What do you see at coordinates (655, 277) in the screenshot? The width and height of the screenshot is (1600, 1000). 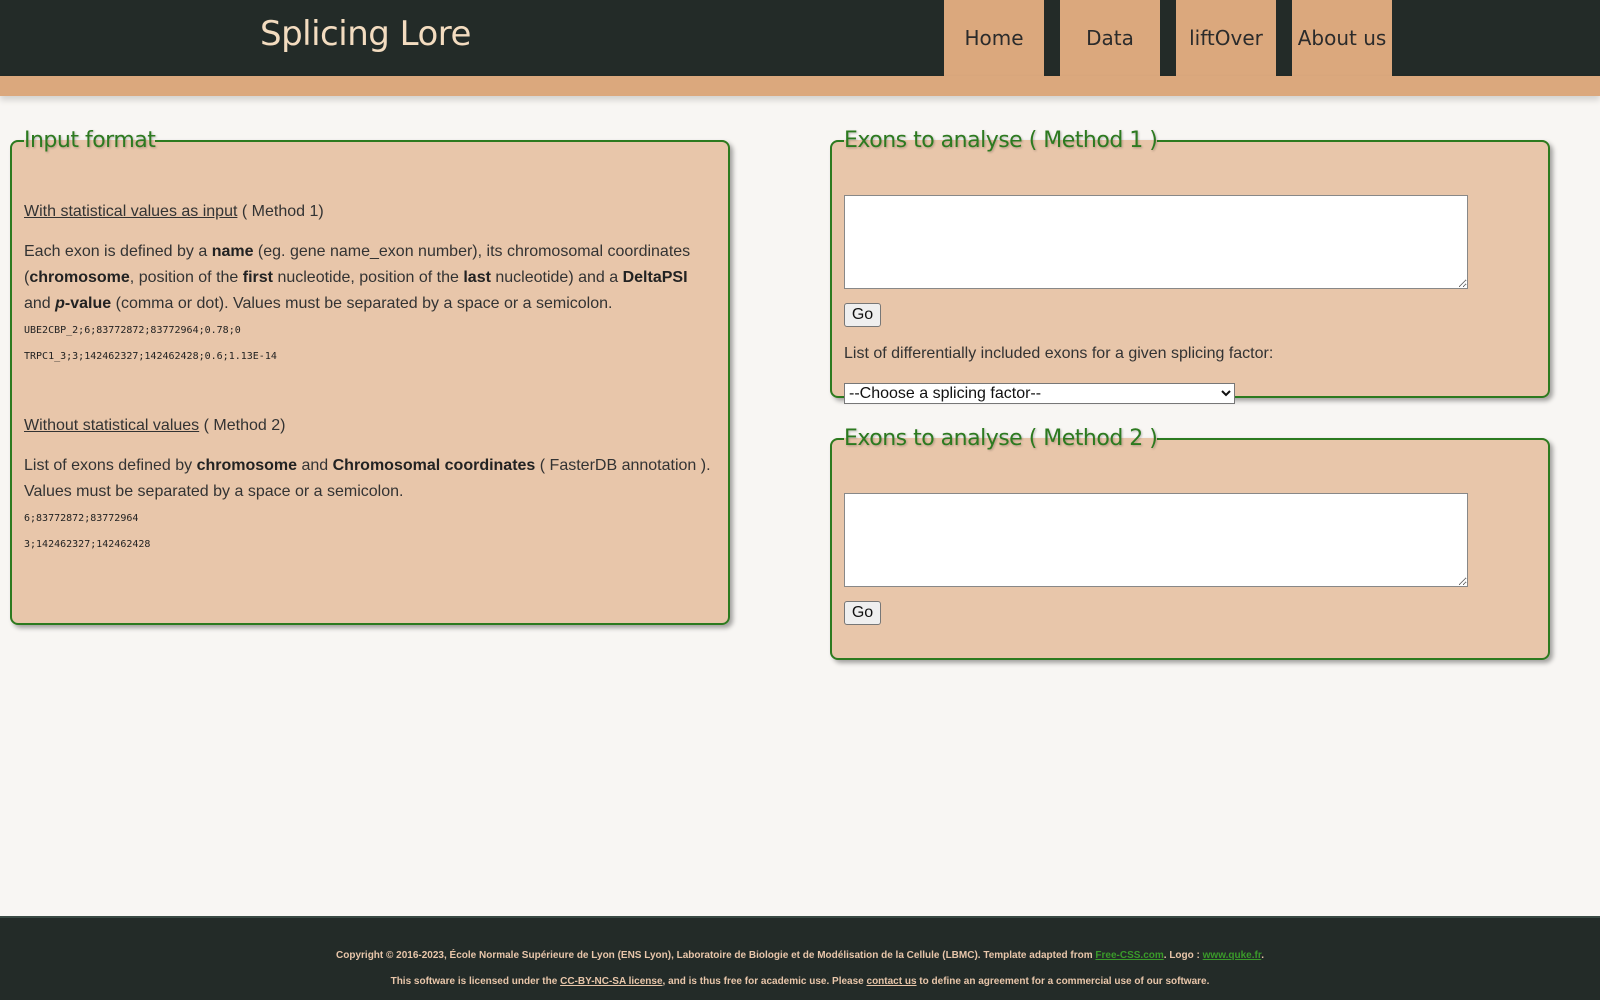 I see `desc-bold: DeltaPSI` at bounding box center [655, 277].